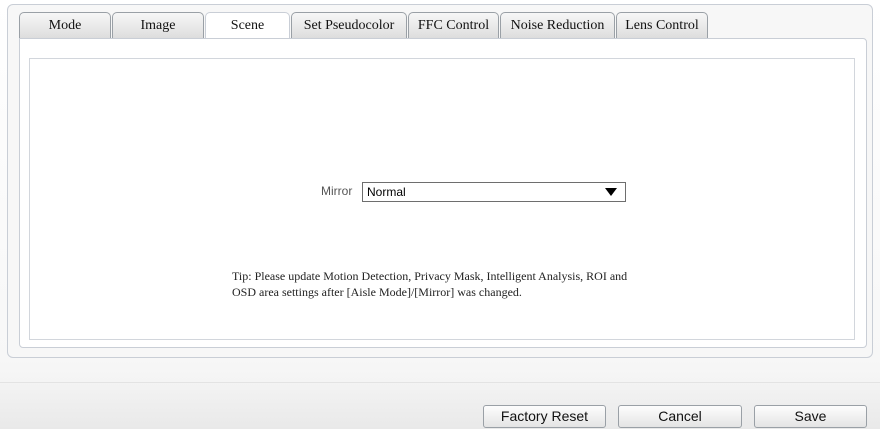 The image size is (880, 429). I want to click on mirror-select: Normal, so click(494, 192).